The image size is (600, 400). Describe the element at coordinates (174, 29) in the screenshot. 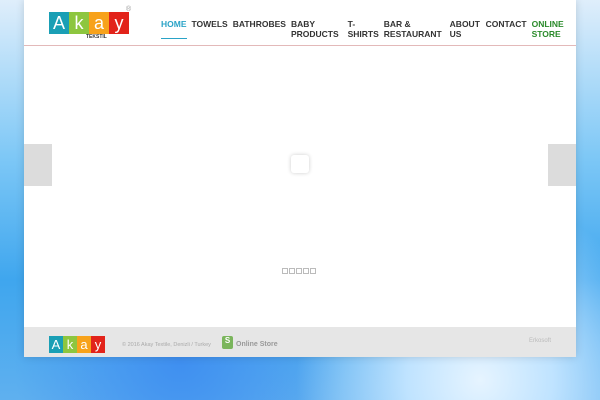

I see `nav-home: HOME` at that location.